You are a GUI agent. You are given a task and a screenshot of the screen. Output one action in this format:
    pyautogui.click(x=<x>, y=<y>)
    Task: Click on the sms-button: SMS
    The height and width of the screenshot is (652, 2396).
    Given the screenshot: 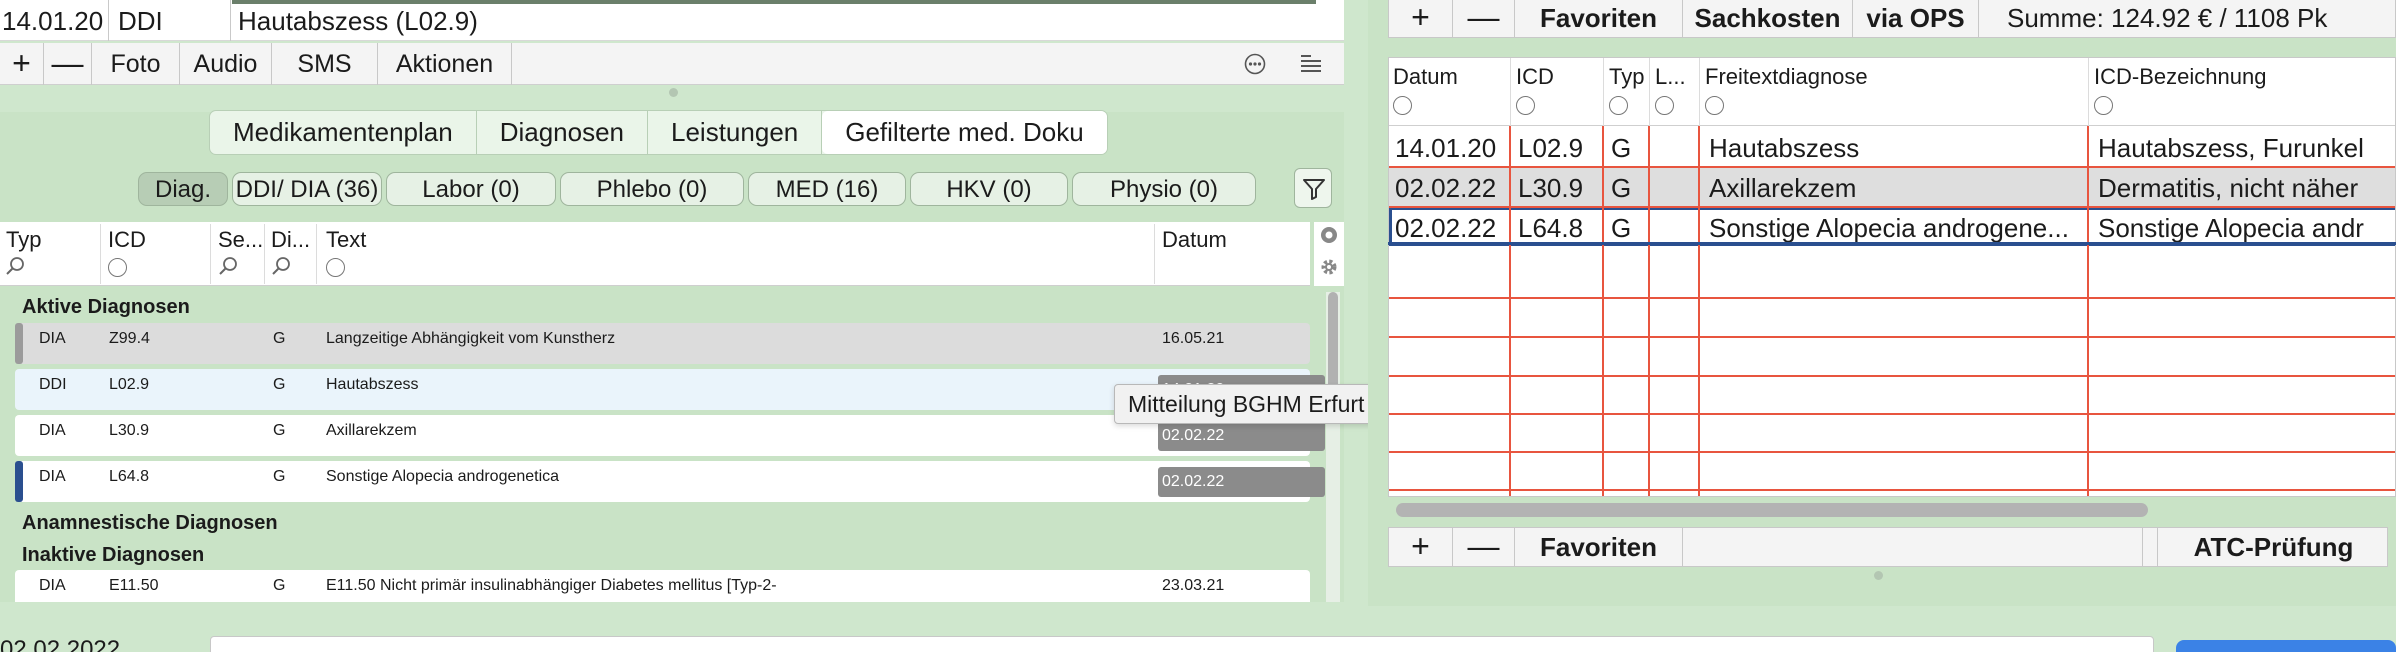 What is the action you would take?
    pyautogui.click(x=325, y=64)
    